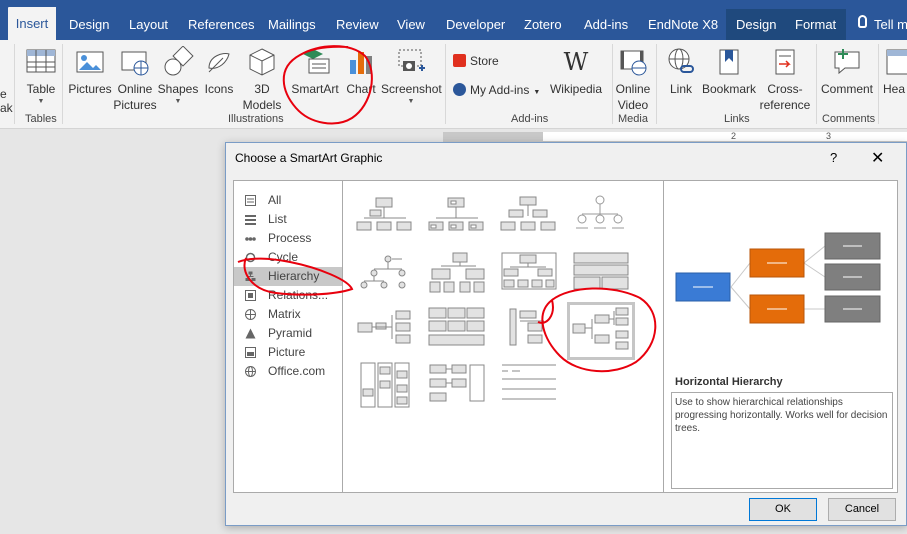  Describe the element at coordinates (576, 89) in the screenshot. I see `wikipedia-label: Wikipedia` at that location.